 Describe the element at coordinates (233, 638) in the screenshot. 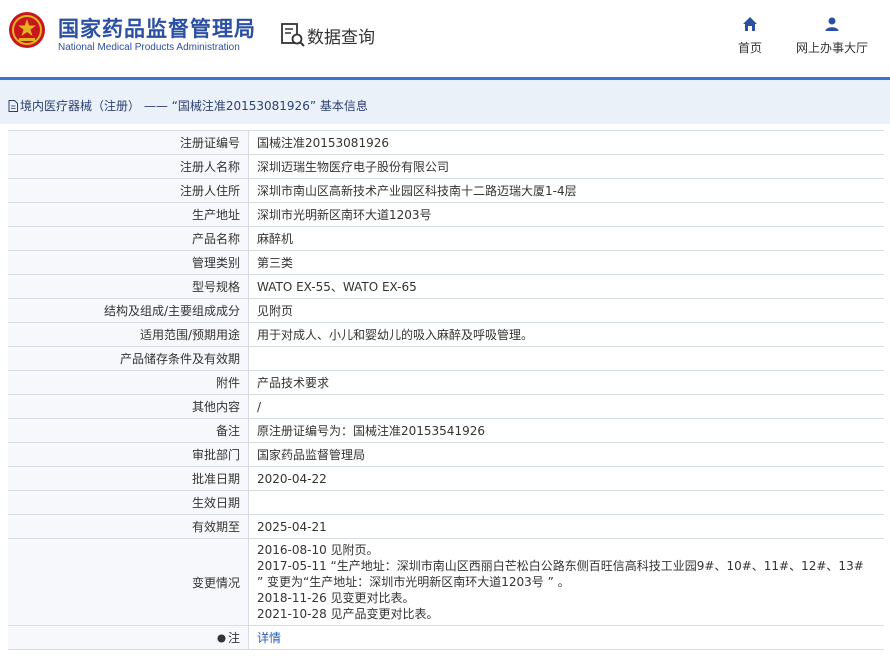

I see `field-label: 注` at that location.